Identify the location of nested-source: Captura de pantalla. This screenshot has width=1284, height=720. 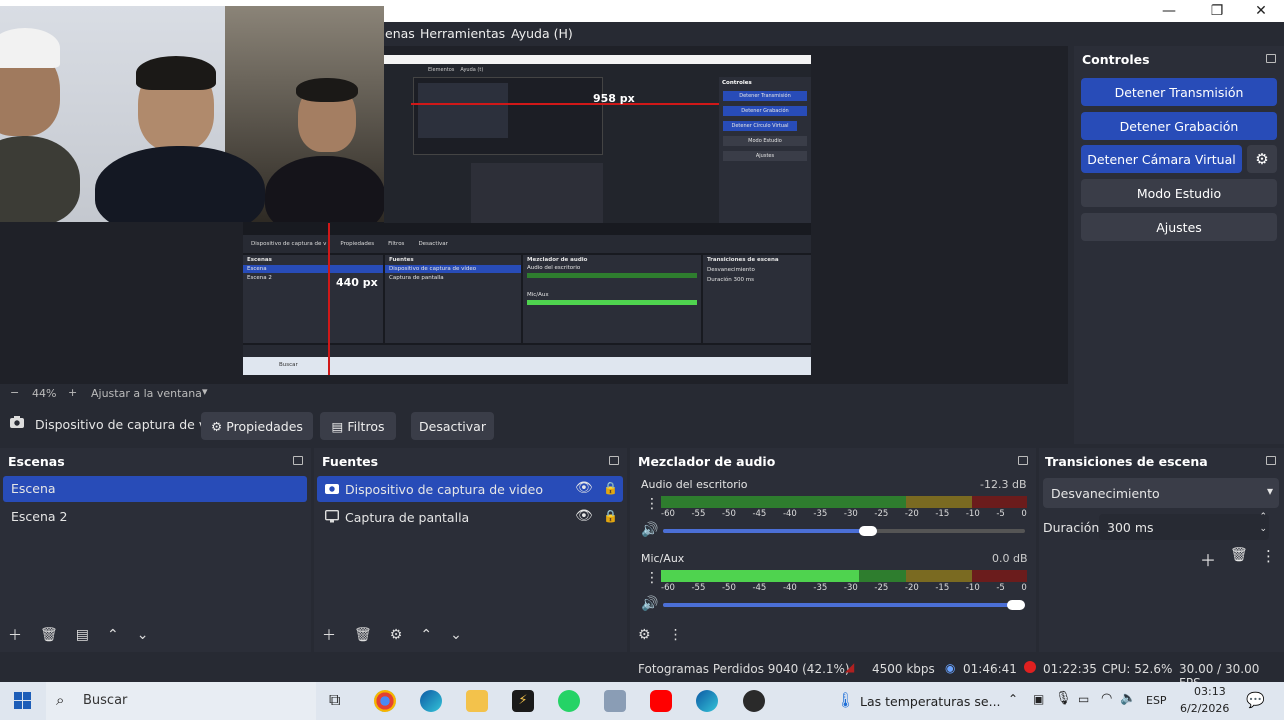
(416, 278).